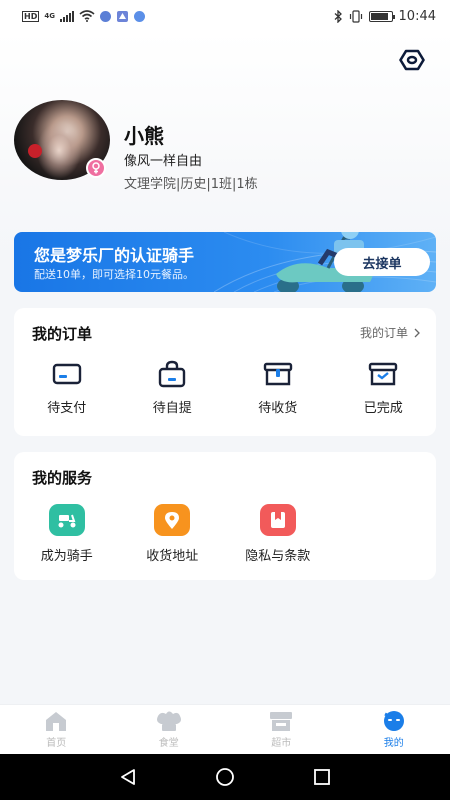 The height and width of the screenshot is (800, 450). I want to click on home-button, so click(225, 777).